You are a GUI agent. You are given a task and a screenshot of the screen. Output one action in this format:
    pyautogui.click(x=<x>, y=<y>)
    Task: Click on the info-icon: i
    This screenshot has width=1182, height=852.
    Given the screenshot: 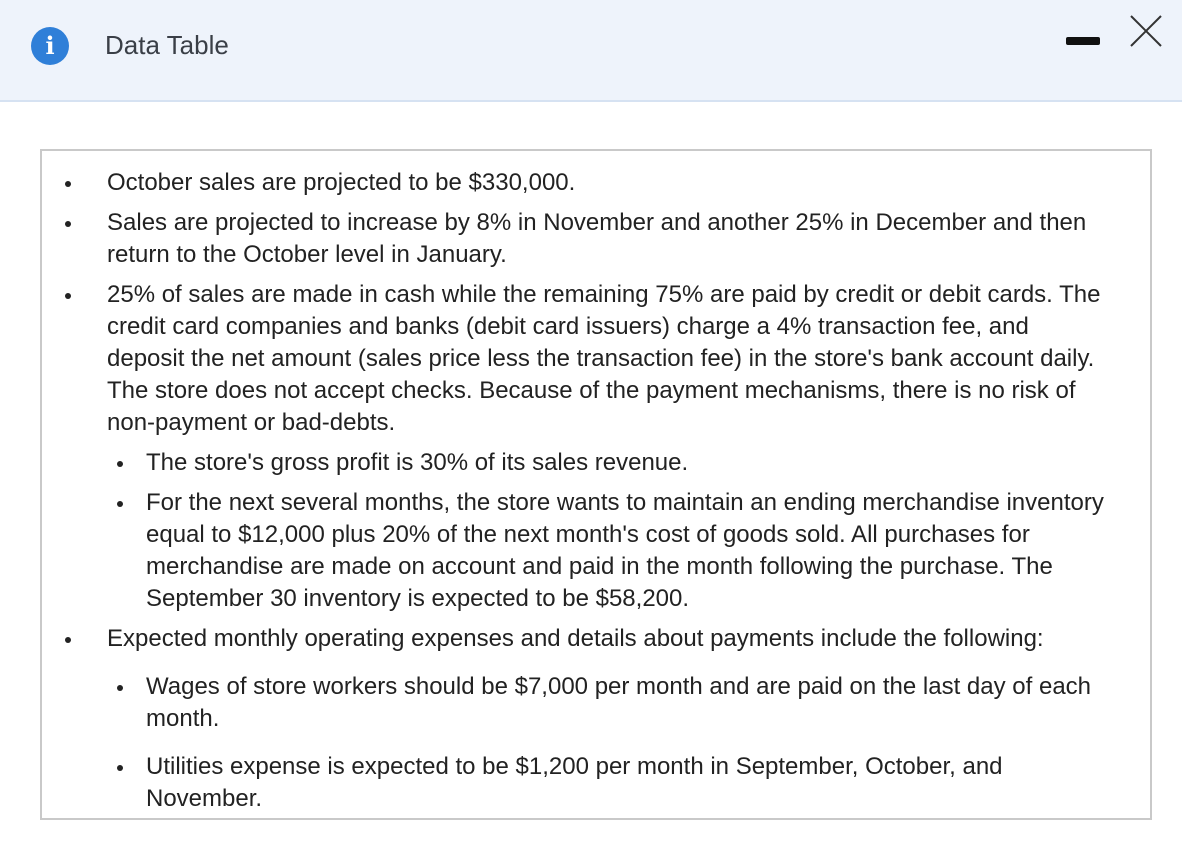 What is the action you would take?
    pyautogui.click(x=50, y=46)
    